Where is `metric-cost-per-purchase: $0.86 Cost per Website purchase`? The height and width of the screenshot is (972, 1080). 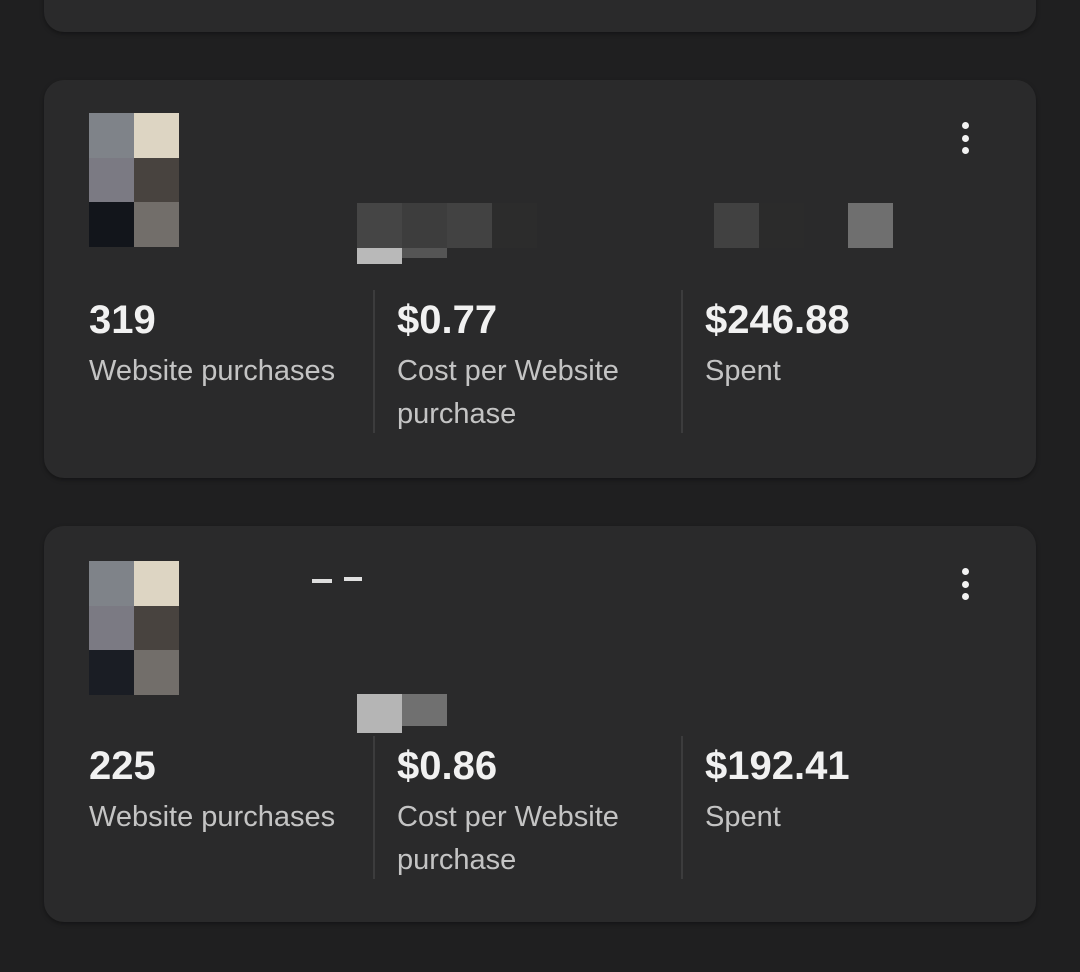
metric-cost-per-purchase: $0.86 Cost per Website purchase is located at coordinates (539, 808).